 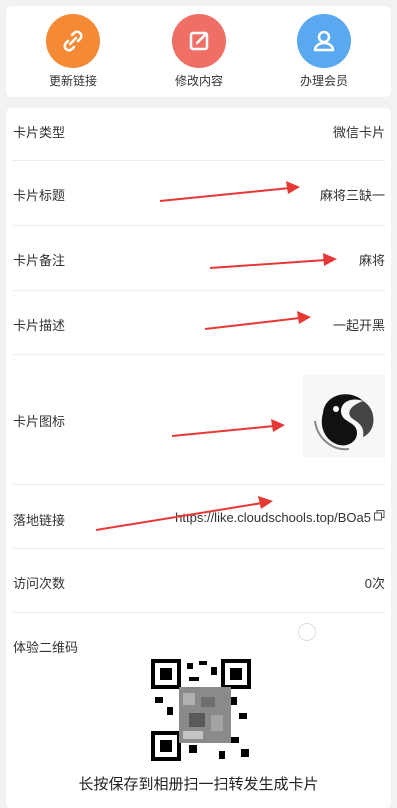 What do you see at coordinates (374, 583) in the screenshot?
I see `visit-count-value: 0次` at bounding box center [374, 583].